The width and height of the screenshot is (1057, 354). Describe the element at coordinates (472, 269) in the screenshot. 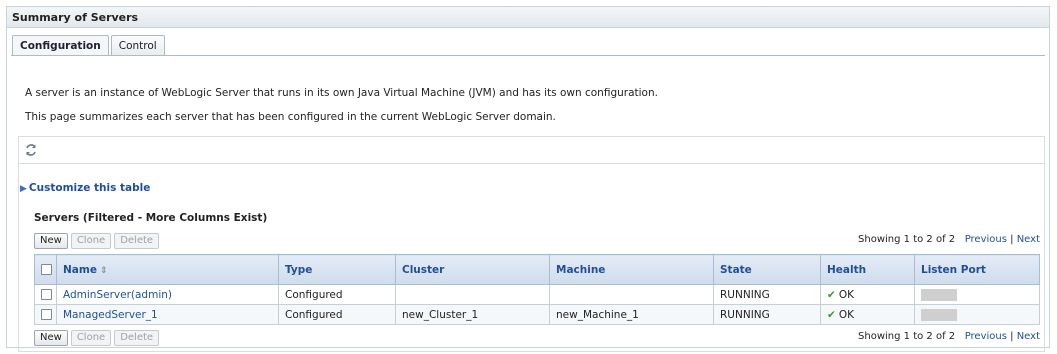

I see `column-header-cluster: Cluster` at that location.